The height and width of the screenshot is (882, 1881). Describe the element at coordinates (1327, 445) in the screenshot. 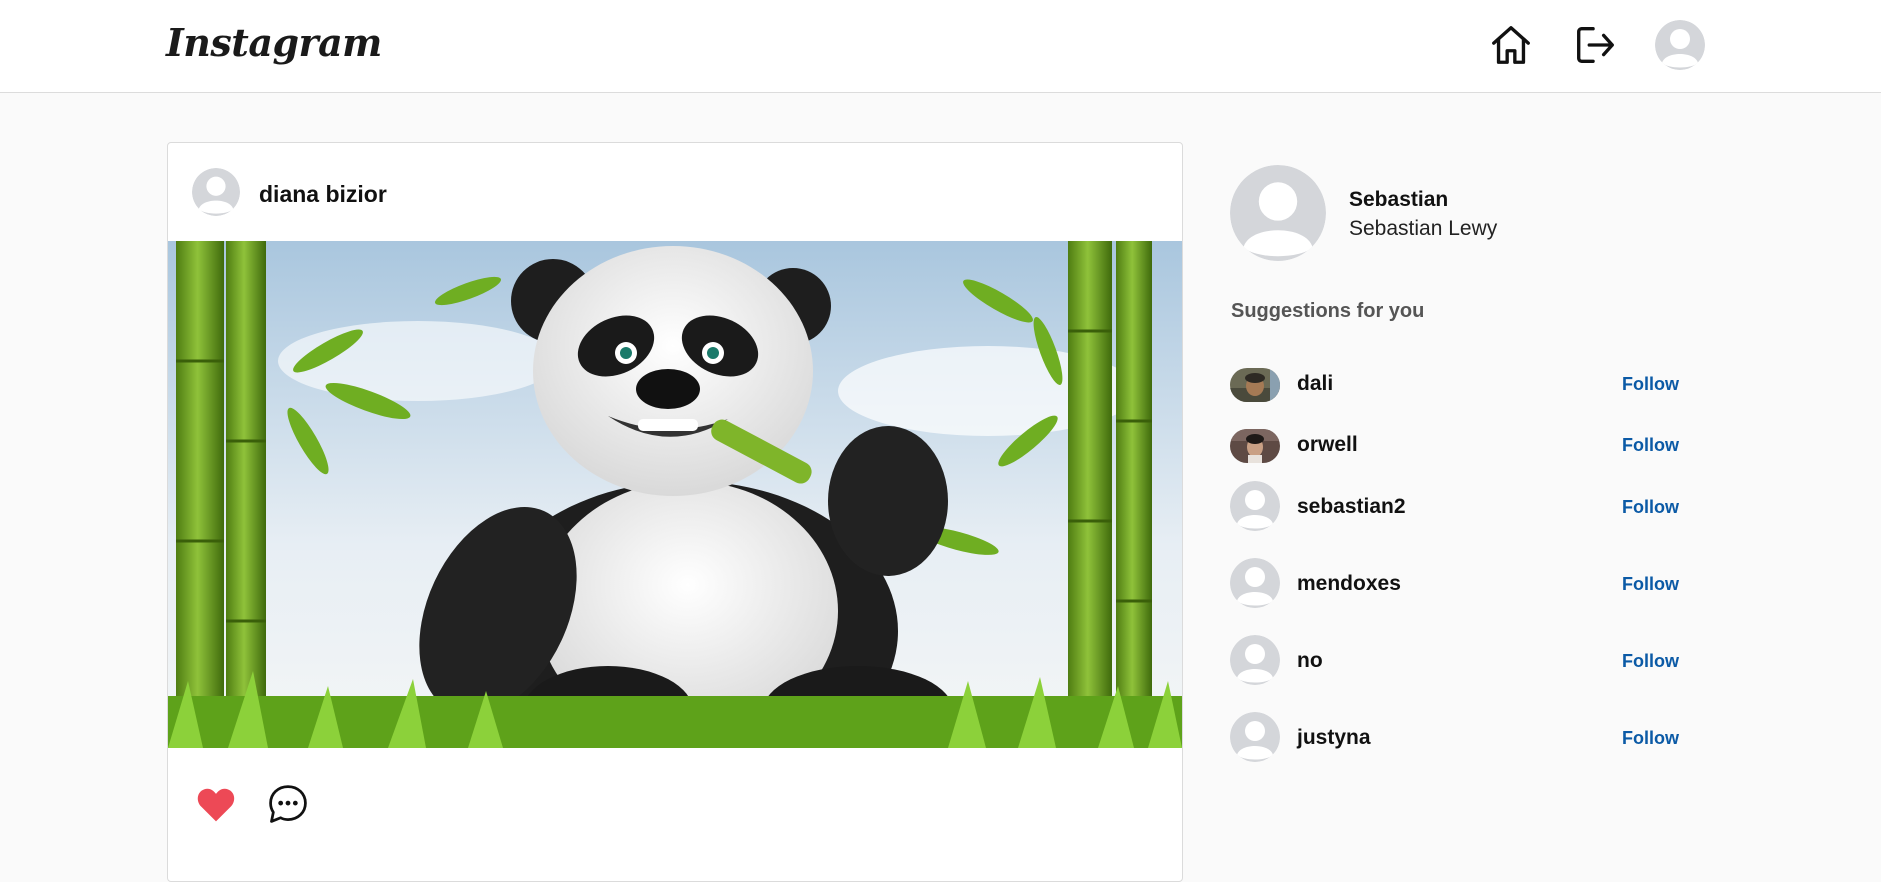

I see `suggestion-username: orwell` at that location.